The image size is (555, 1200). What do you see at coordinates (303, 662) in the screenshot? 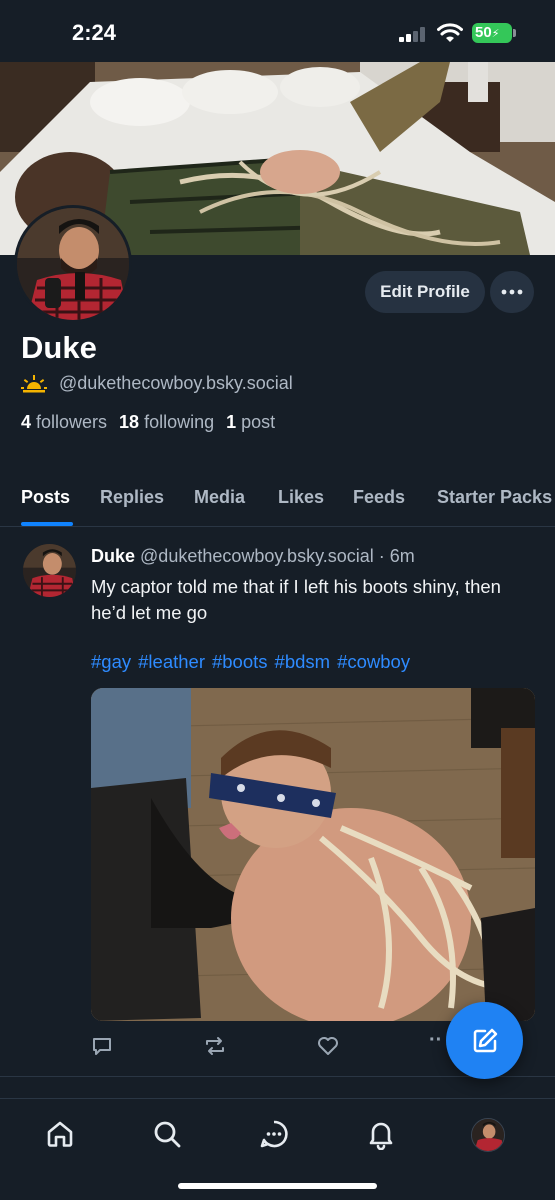
I see `hashtag-link: #bdsm` at bounding box center [303, 662].